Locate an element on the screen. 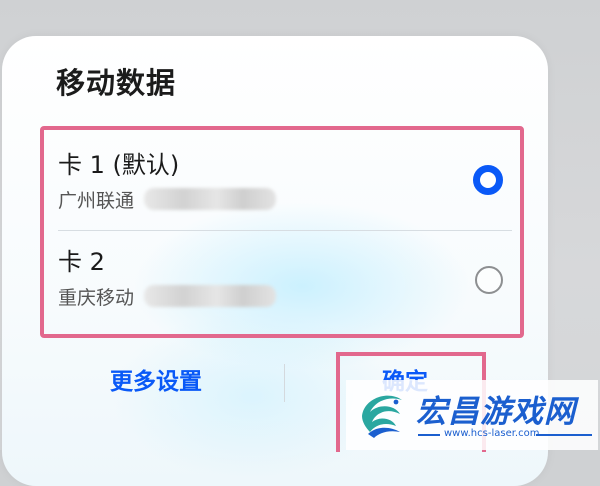  dialog-title: 移动数据 is located at coordinates (116, 83).